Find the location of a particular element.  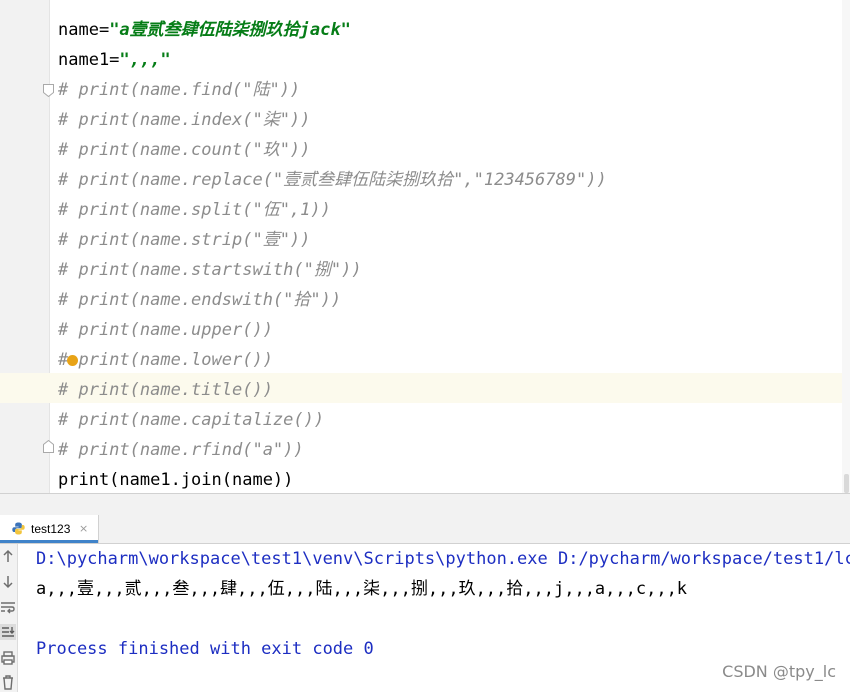

run-tab-label: test123 is located at coordinates (51, 529).